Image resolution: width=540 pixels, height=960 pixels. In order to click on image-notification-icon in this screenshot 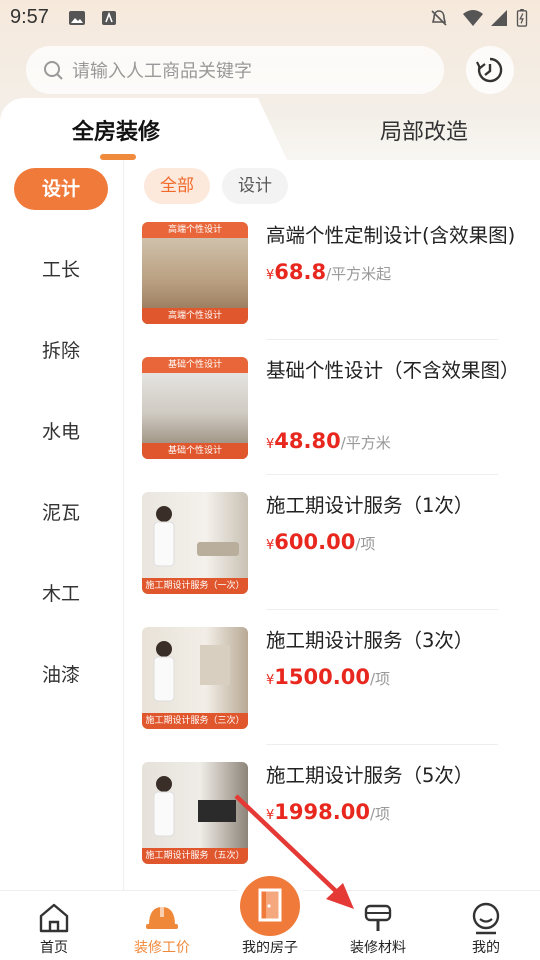, I will do `click(77, 18)`.